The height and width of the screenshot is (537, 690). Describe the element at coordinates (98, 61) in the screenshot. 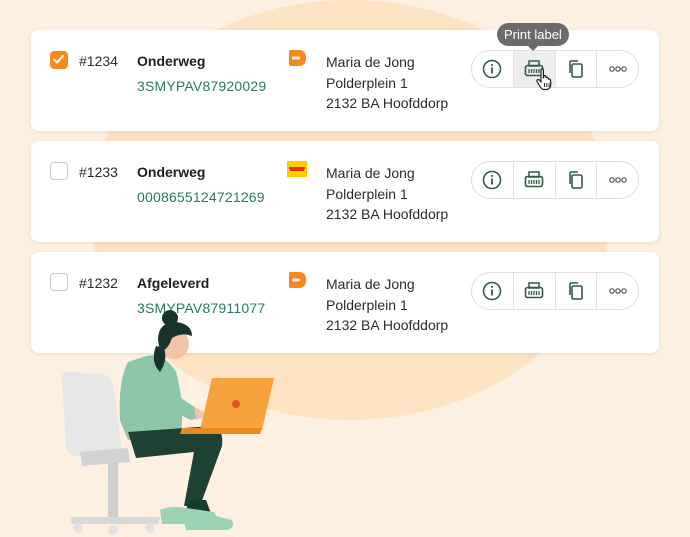

I see `order-number: #1234` at that location.